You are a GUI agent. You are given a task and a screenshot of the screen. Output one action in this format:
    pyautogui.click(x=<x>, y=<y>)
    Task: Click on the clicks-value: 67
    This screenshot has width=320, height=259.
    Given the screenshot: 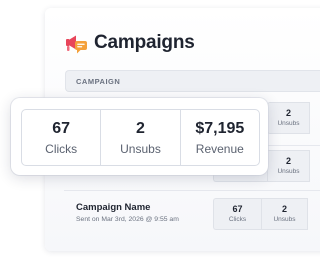 What is the action you would take?
    pyautogui.click(x=61, y=128)
    